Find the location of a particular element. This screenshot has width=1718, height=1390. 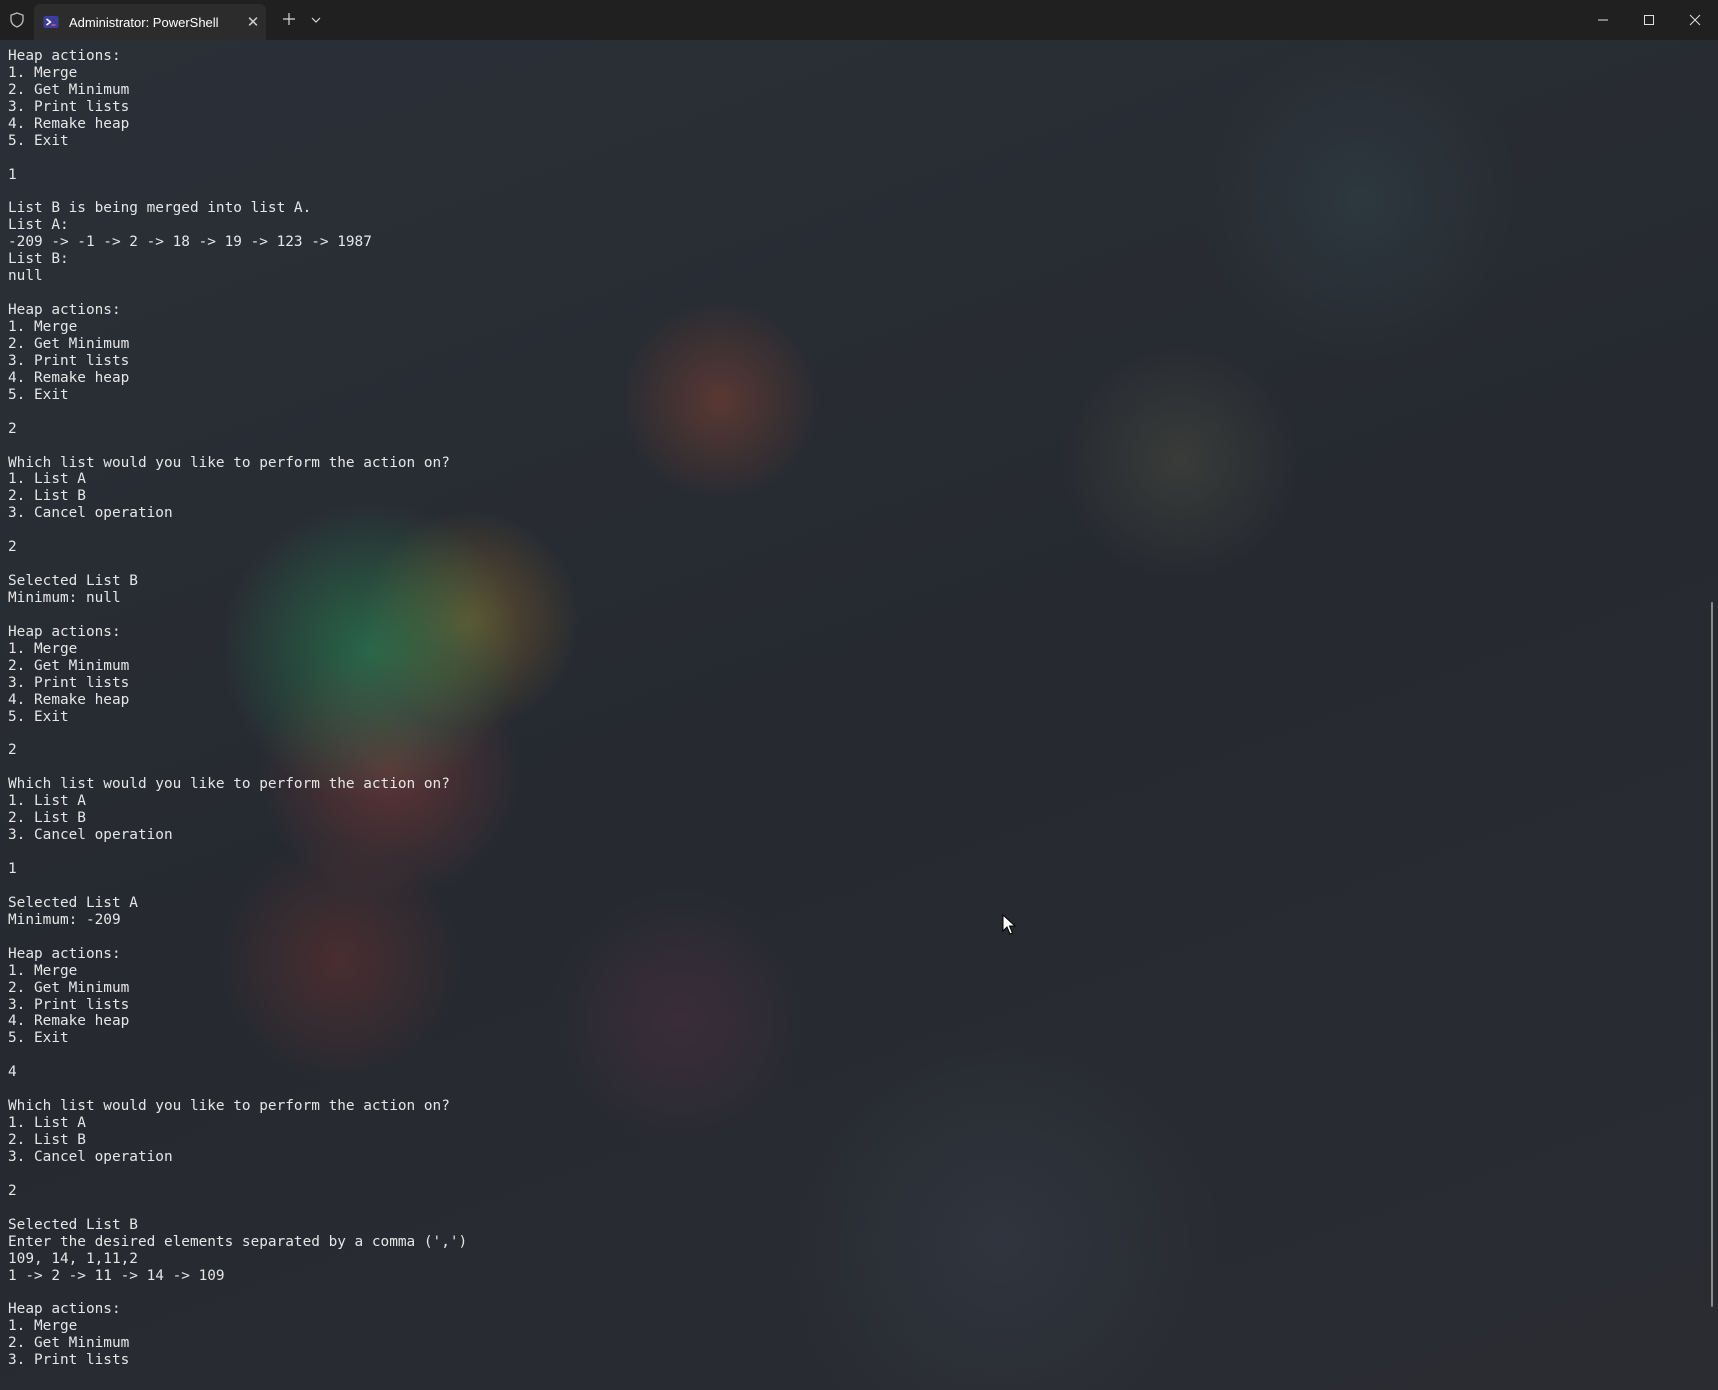

terminal-line: List B is being merged into list A. is located at coordinates (160, 208).